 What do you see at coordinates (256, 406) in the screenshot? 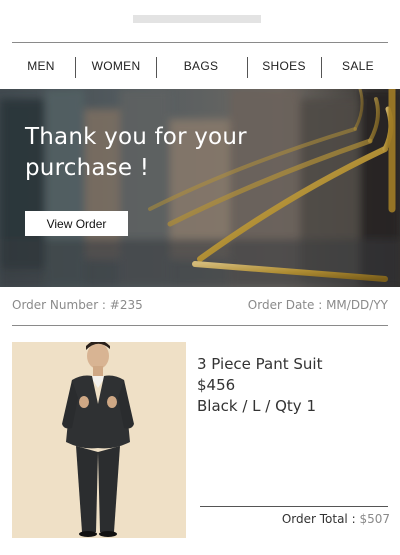
I see `product-variant: Black / L / Qty 1` at bounding box center [256, 406].